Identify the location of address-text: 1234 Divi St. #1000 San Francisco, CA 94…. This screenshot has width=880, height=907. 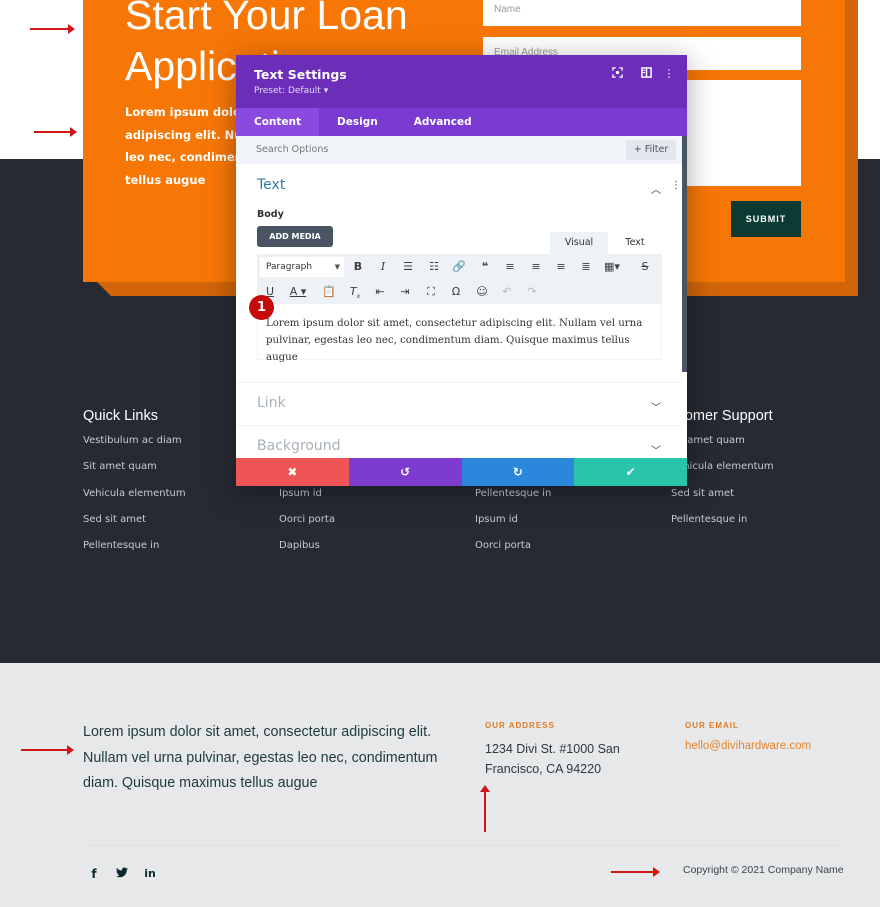
(552, 759).